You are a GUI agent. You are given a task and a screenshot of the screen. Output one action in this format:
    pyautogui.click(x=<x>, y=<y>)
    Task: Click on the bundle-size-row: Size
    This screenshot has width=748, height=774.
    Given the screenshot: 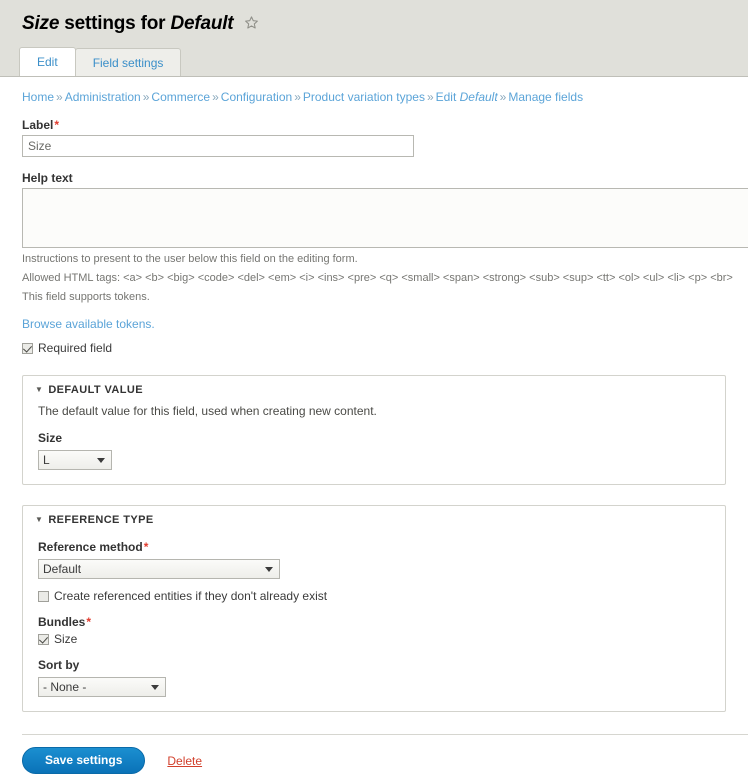 What is the action you would take?
    pyautogui.click(x=375, y=639)
    